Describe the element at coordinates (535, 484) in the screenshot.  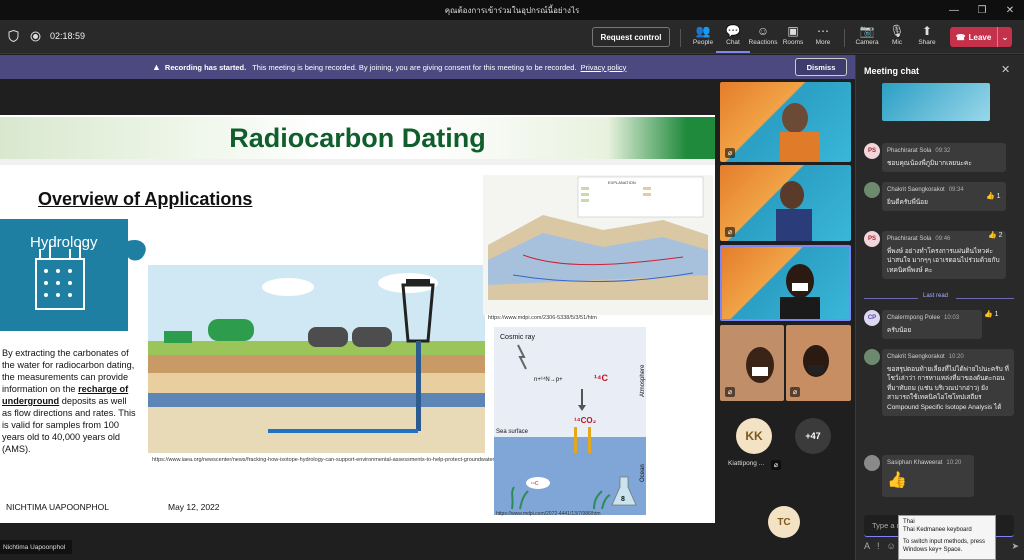
I see `fish-c14-label: ¹⁴C` at that location.